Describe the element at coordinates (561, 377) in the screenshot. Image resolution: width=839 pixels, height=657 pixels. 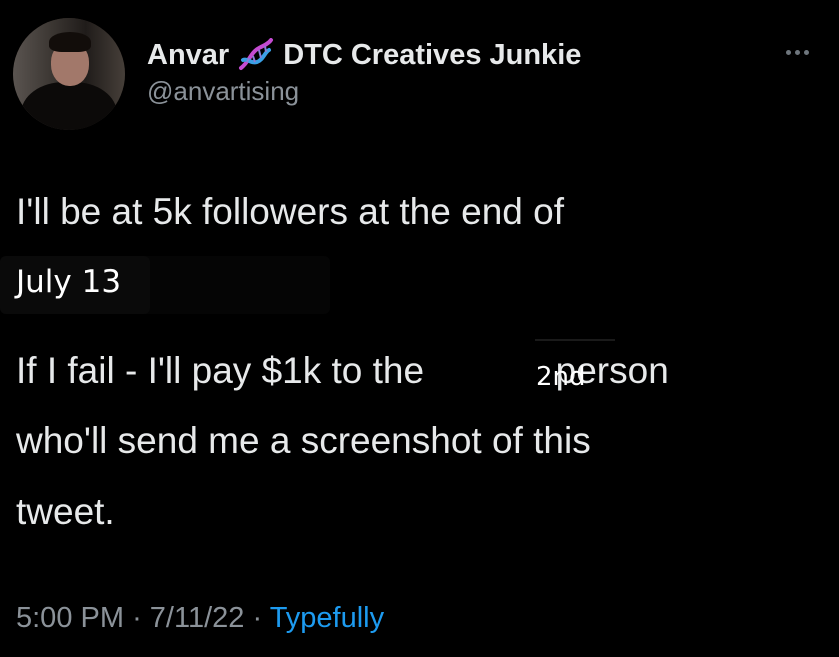
I see `tweet-ordinal-edit: 2nd` at that location.